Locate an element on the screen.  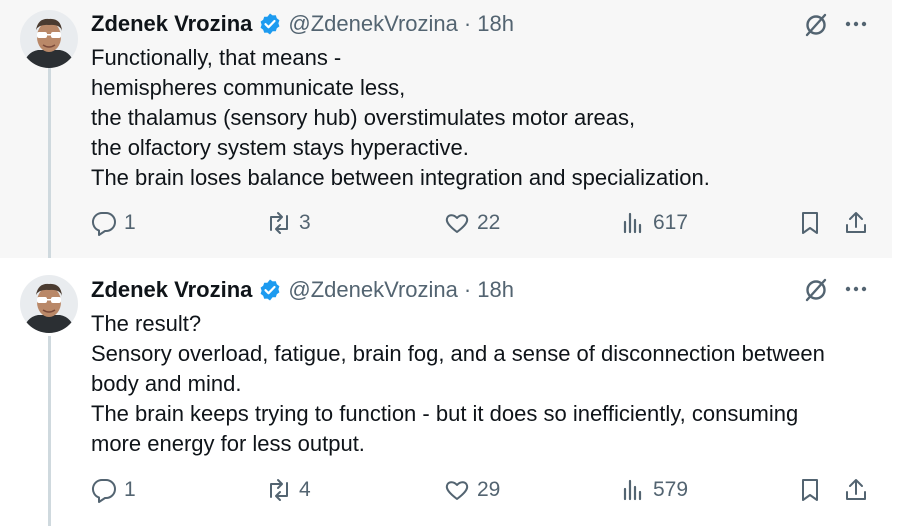
like-button: 29 is located at coordinates (472, 490).